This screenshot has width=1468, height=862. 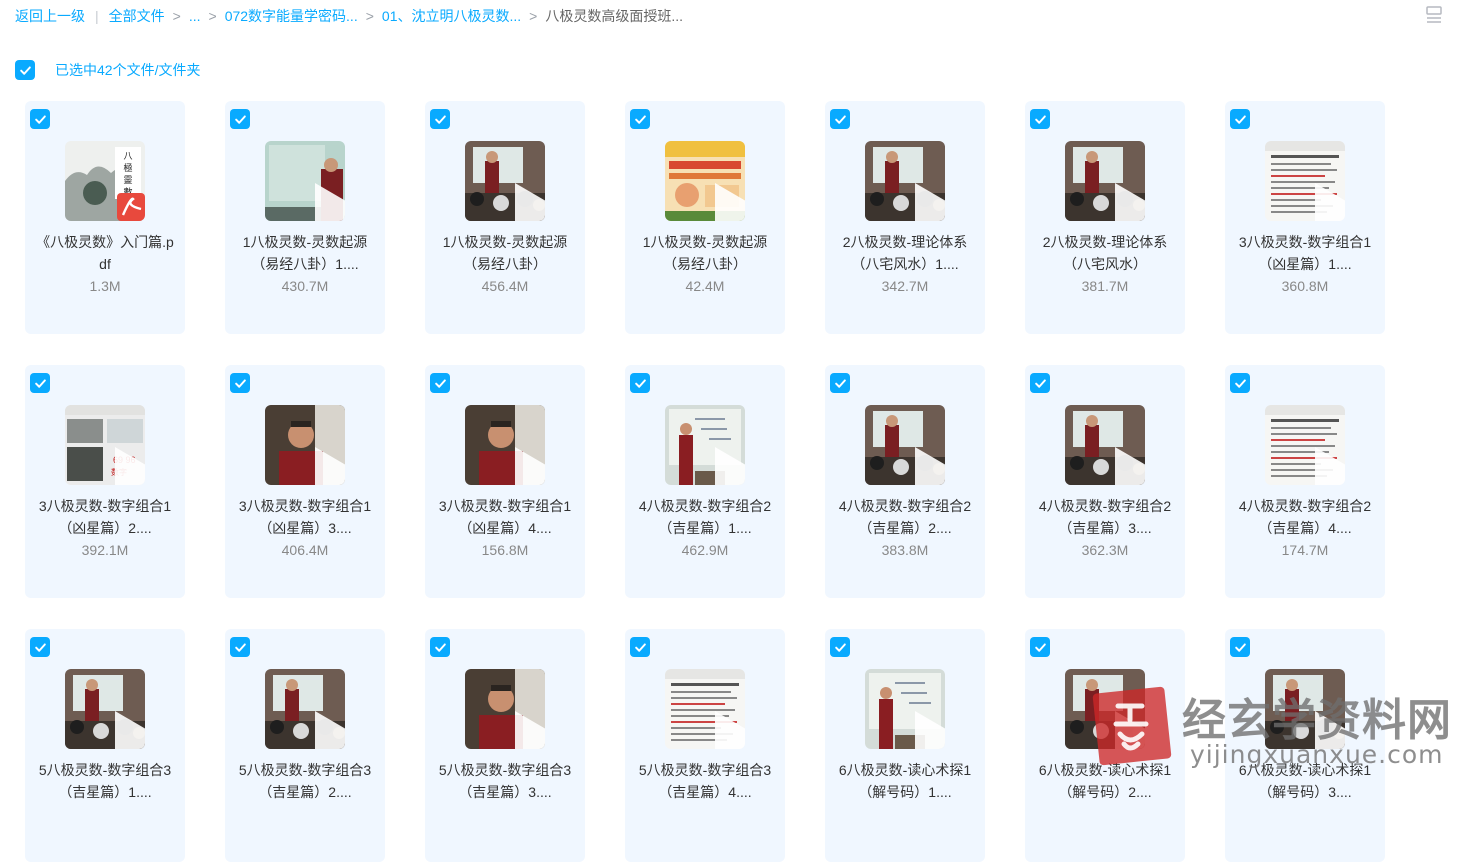 I want to click on file-tile-video: 1八极灵数-灵数起源（易经八卦）1.... 430.7M, so click(x=305, y=217).